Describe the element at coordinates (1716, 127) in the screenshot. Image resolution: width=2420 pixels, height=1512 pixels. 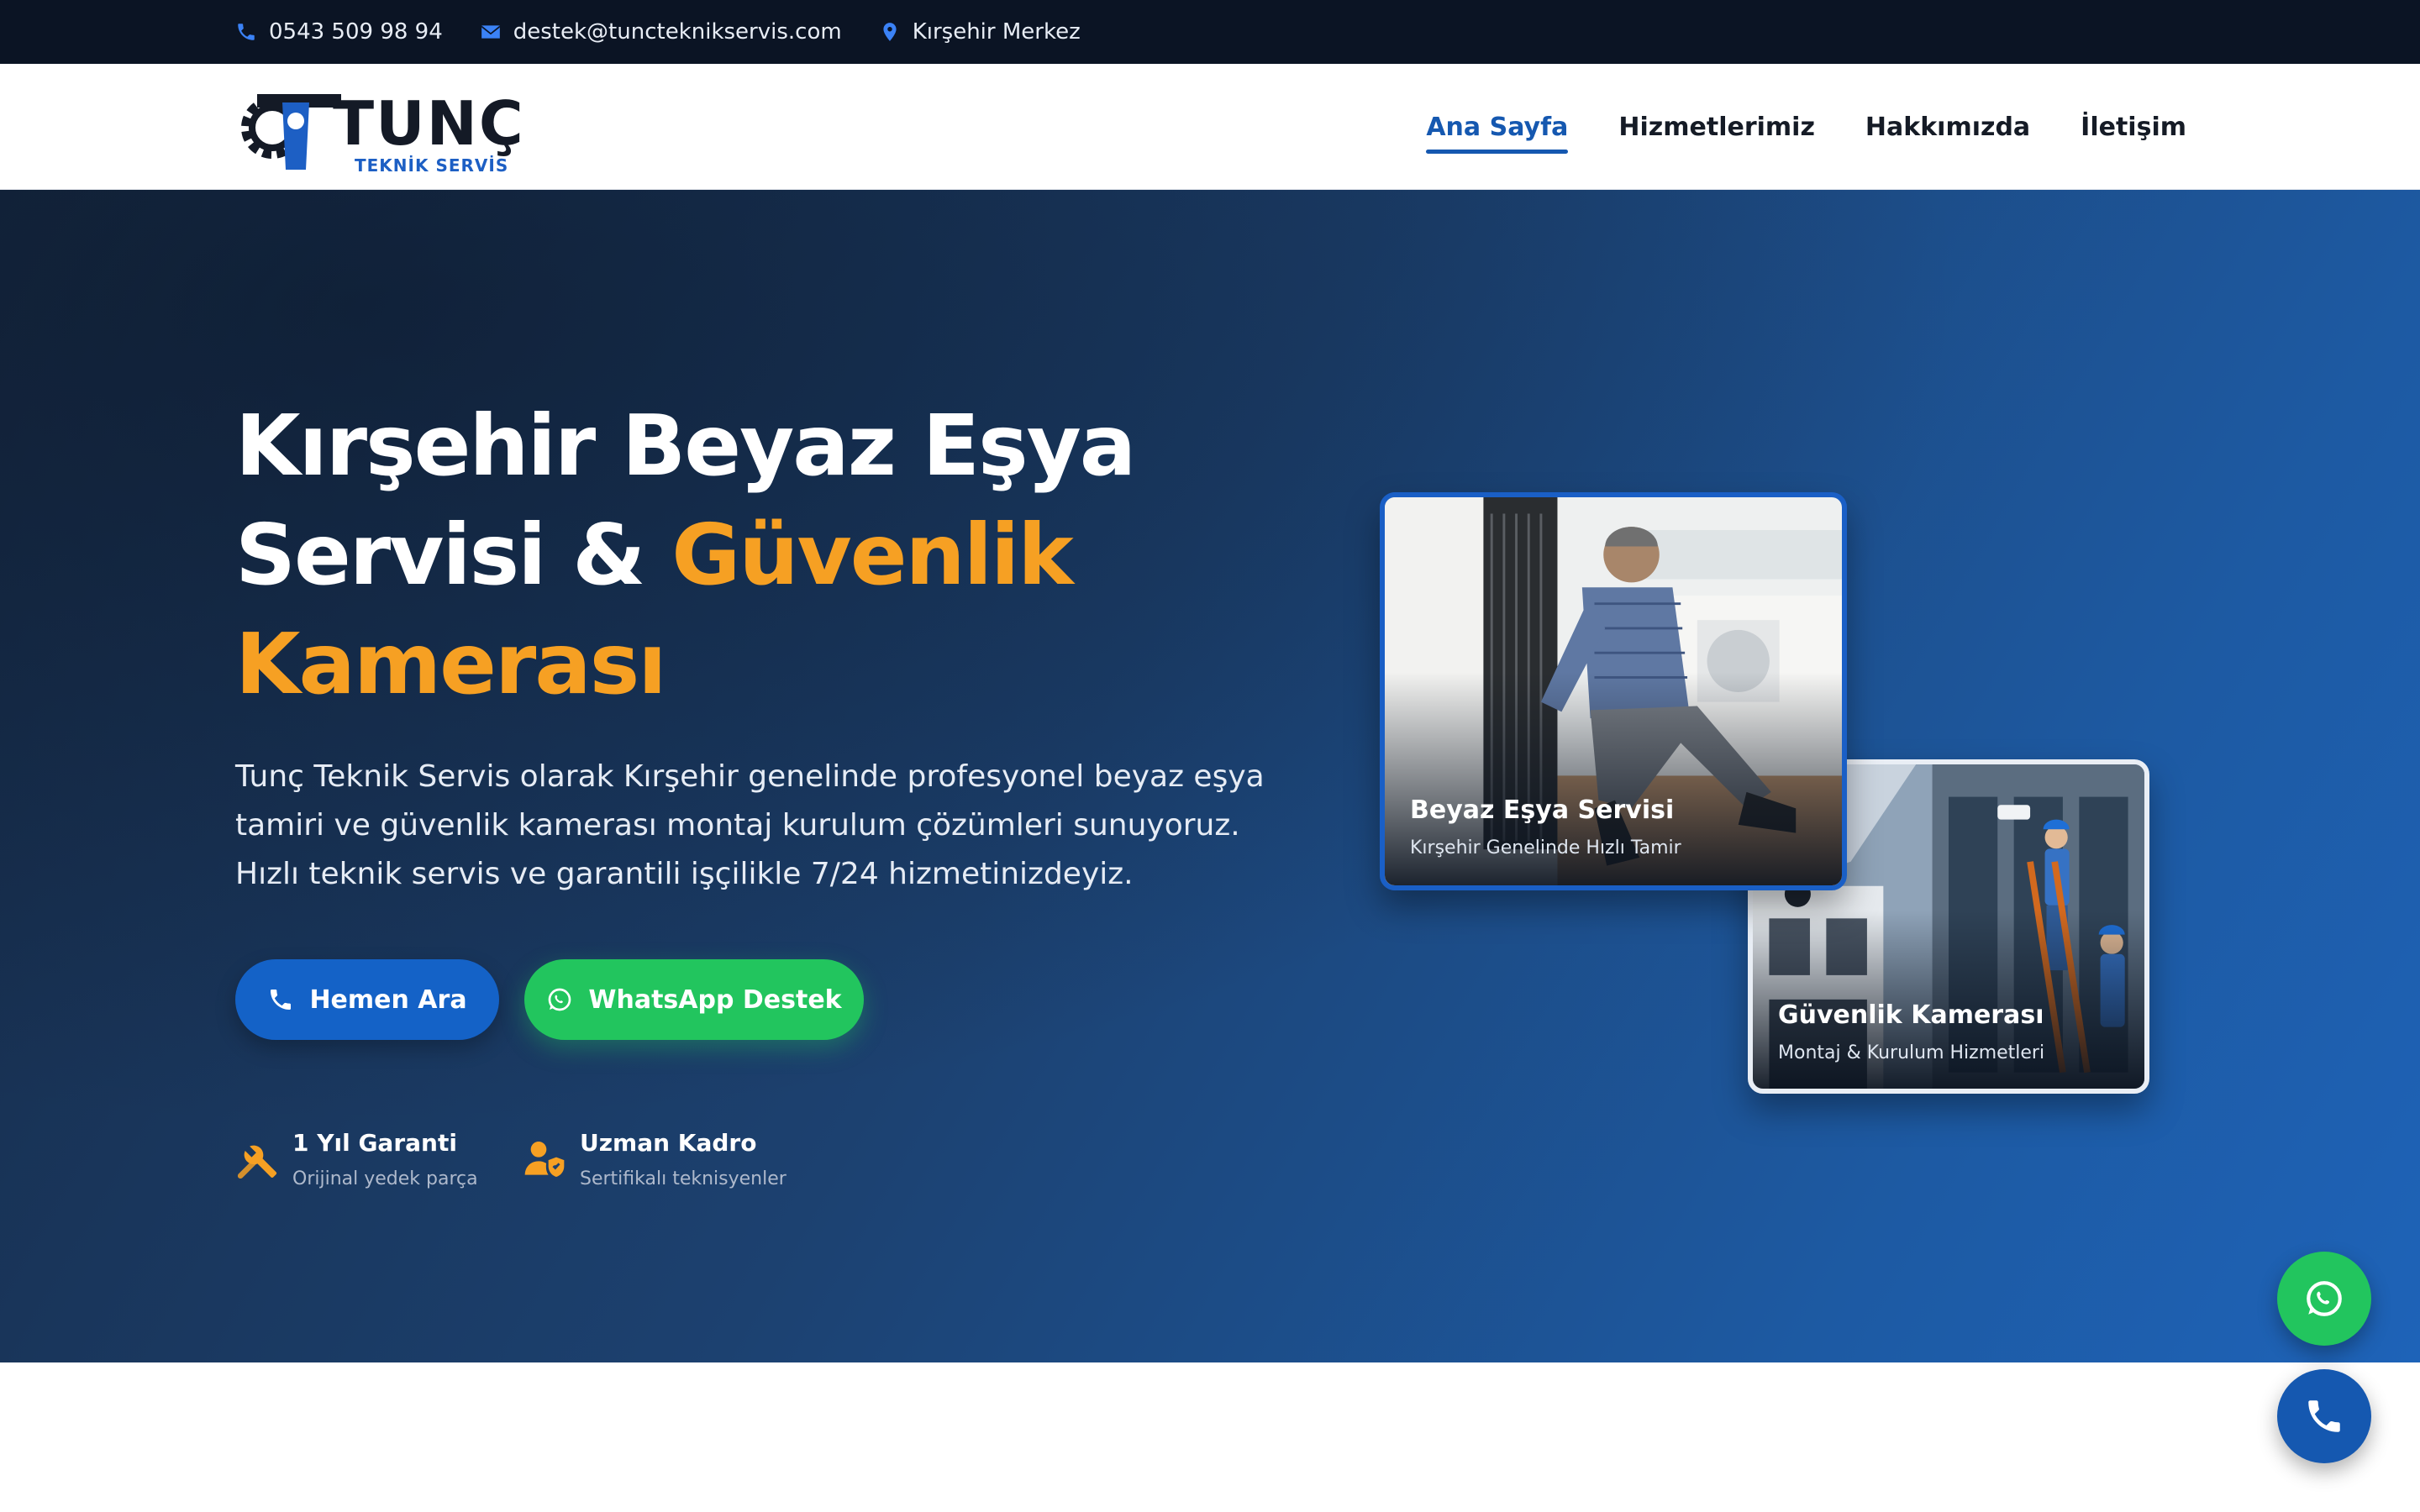
I see `nav-item-services: Hizmetlerimiz` at that location.